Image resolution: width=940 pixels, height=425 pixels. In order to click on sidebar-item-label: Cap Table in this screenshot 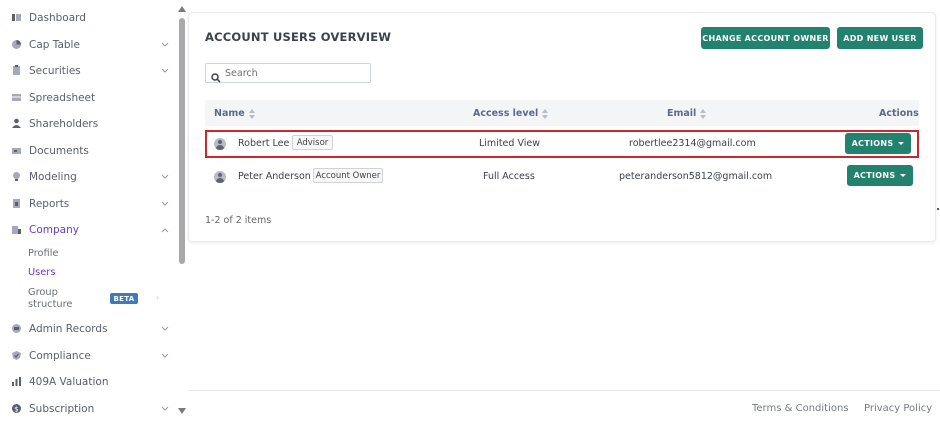, I will do `click(54, 45)`.